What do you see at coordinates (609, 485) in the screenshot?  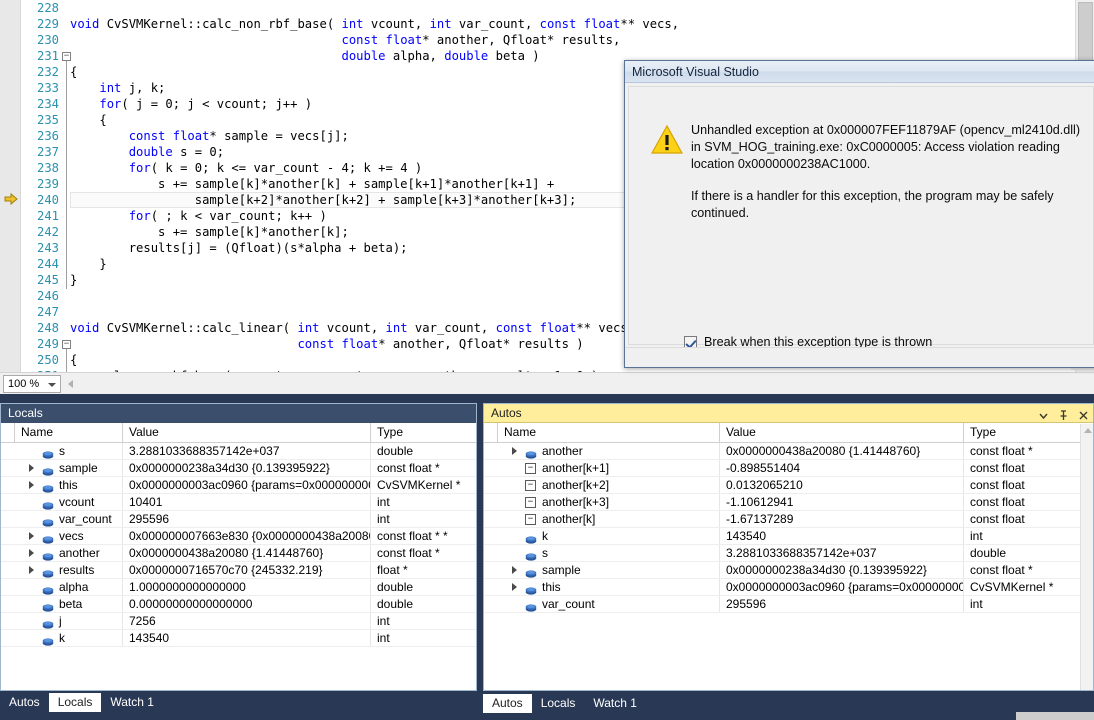 I see `variable-name-cell: − another[k+2]` at bounding box center [609, 485].